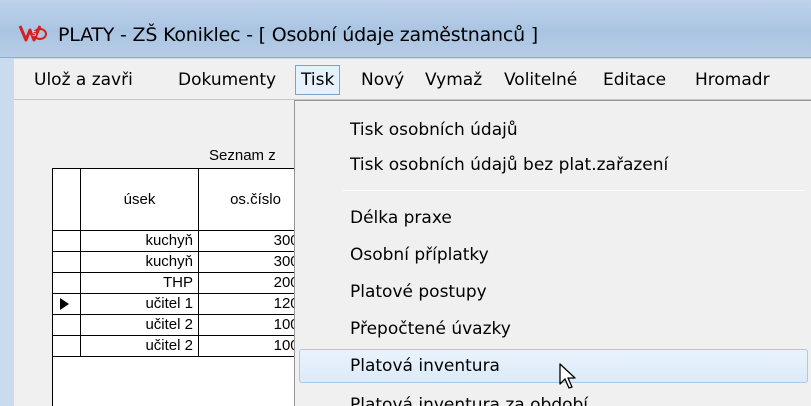 This screenshot has width=811, height=406. Describe the element at coordinates (140, 200) in the screenshot. I see `column-header-usek: úsek` at that location.